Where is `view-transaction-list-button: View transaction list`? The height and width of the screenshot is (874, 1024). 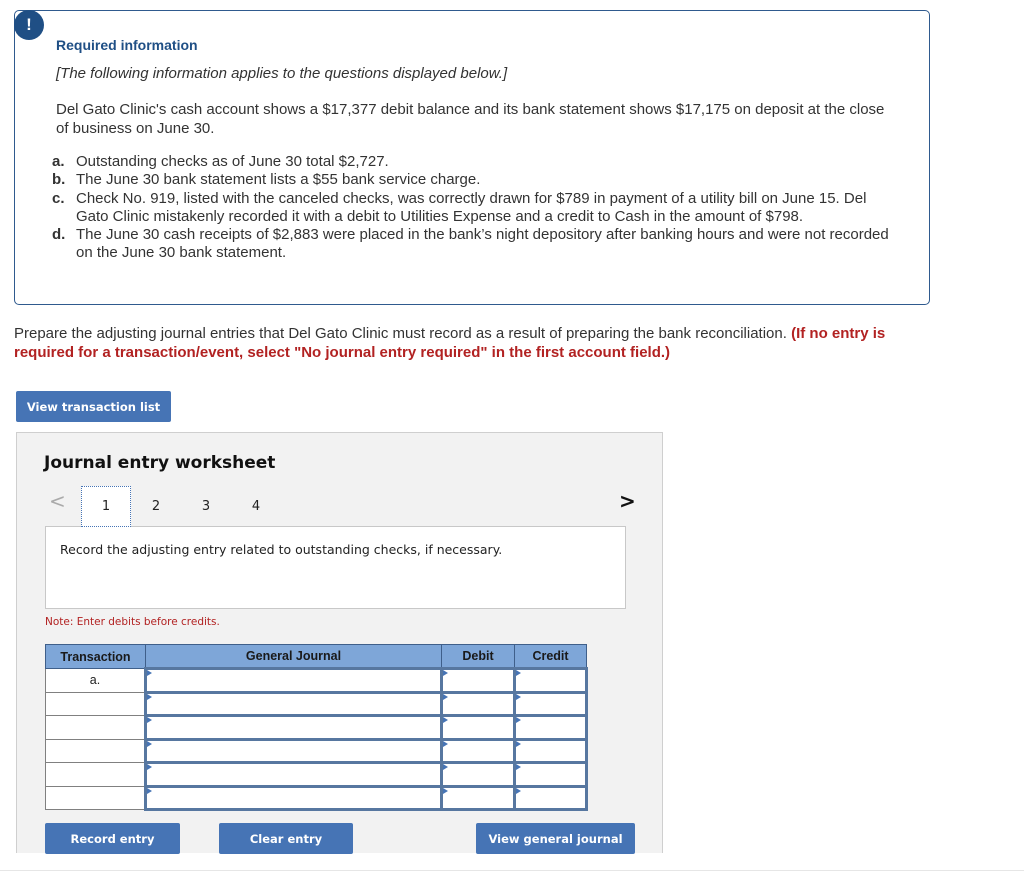
view-transaction-list-button: View transaction list is located at coordinates (93, 406).